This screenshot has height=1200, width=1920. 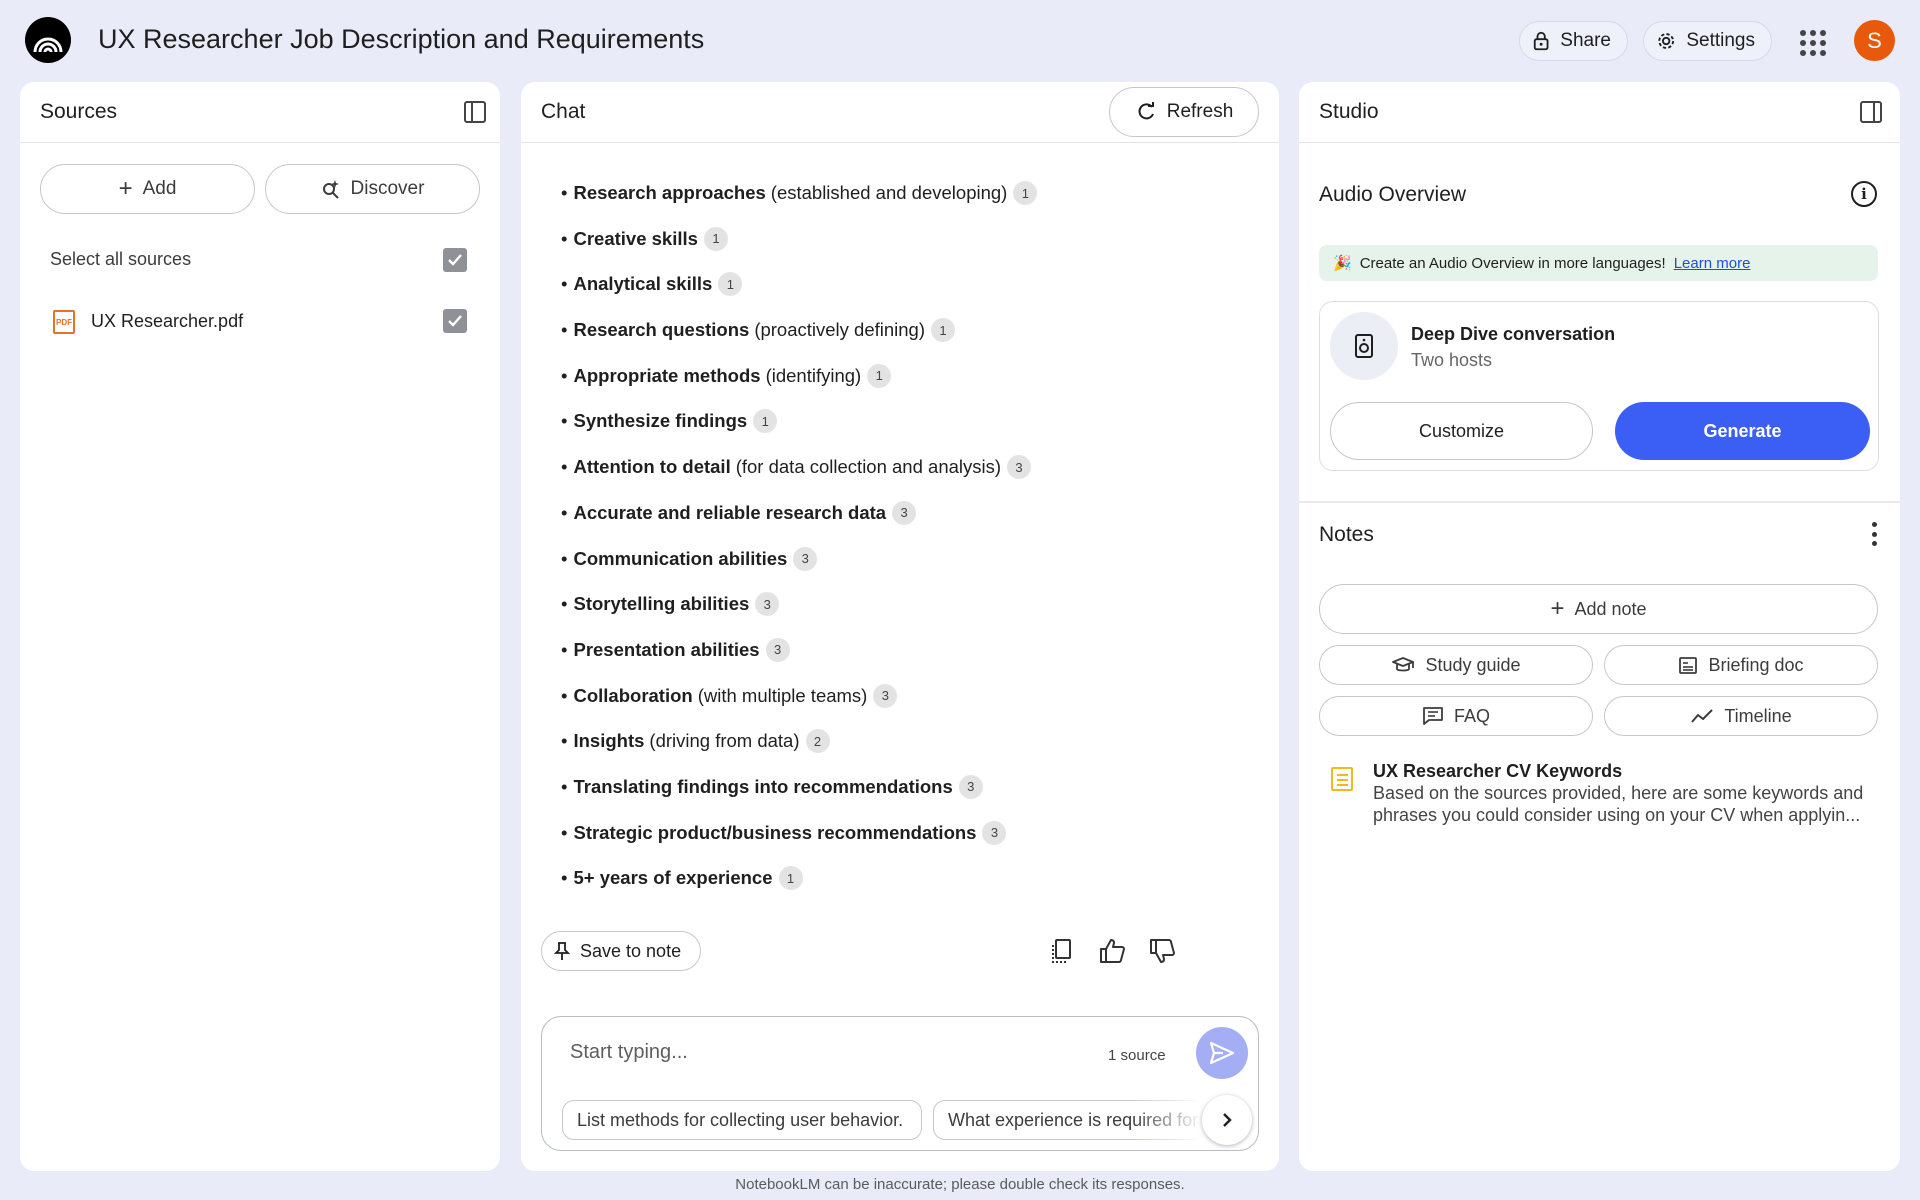 What do you see at coordinates (1112, 951) in the screenshot?
I see `thumbs-up-icon` at bounding box center [1112, 951].